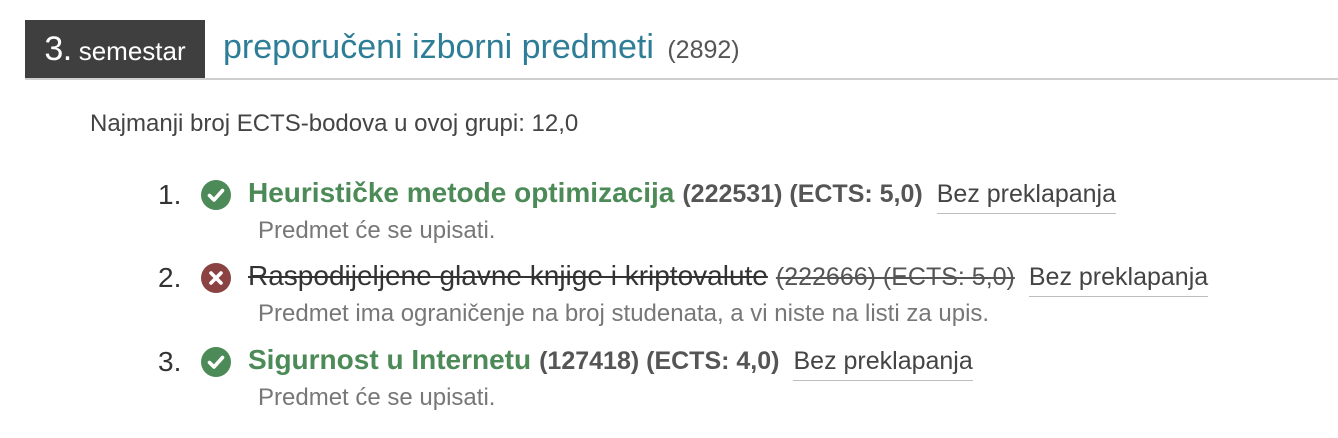 The width and height of the screenshot is (1338, 438). What do you see at coordinates (170, 277) in the screenshot?
I see `course-number: 2.` at bounding box center [170, 277].